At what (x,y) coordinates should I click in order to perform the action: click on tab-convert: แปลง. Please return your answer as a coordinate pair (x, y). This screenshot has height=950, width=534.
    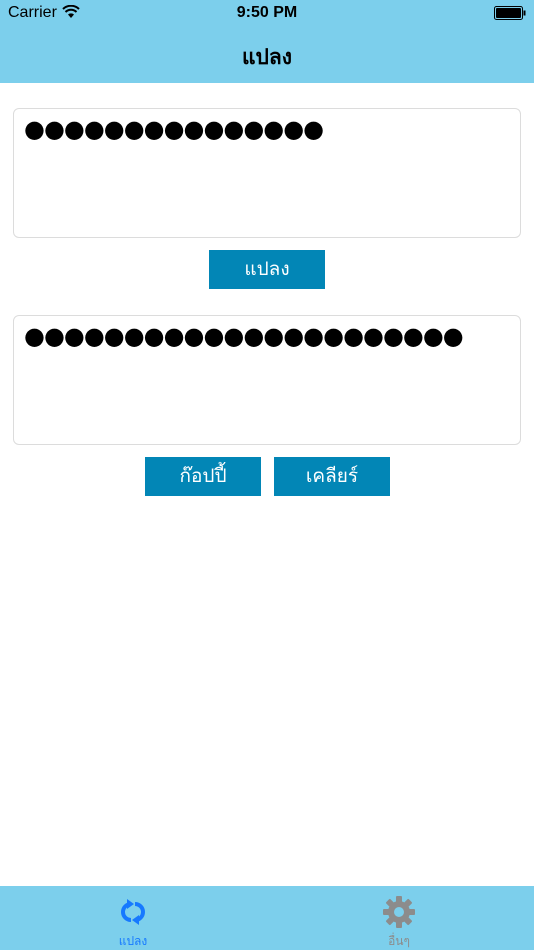
    Looking at the image, I should click on (133, 918).